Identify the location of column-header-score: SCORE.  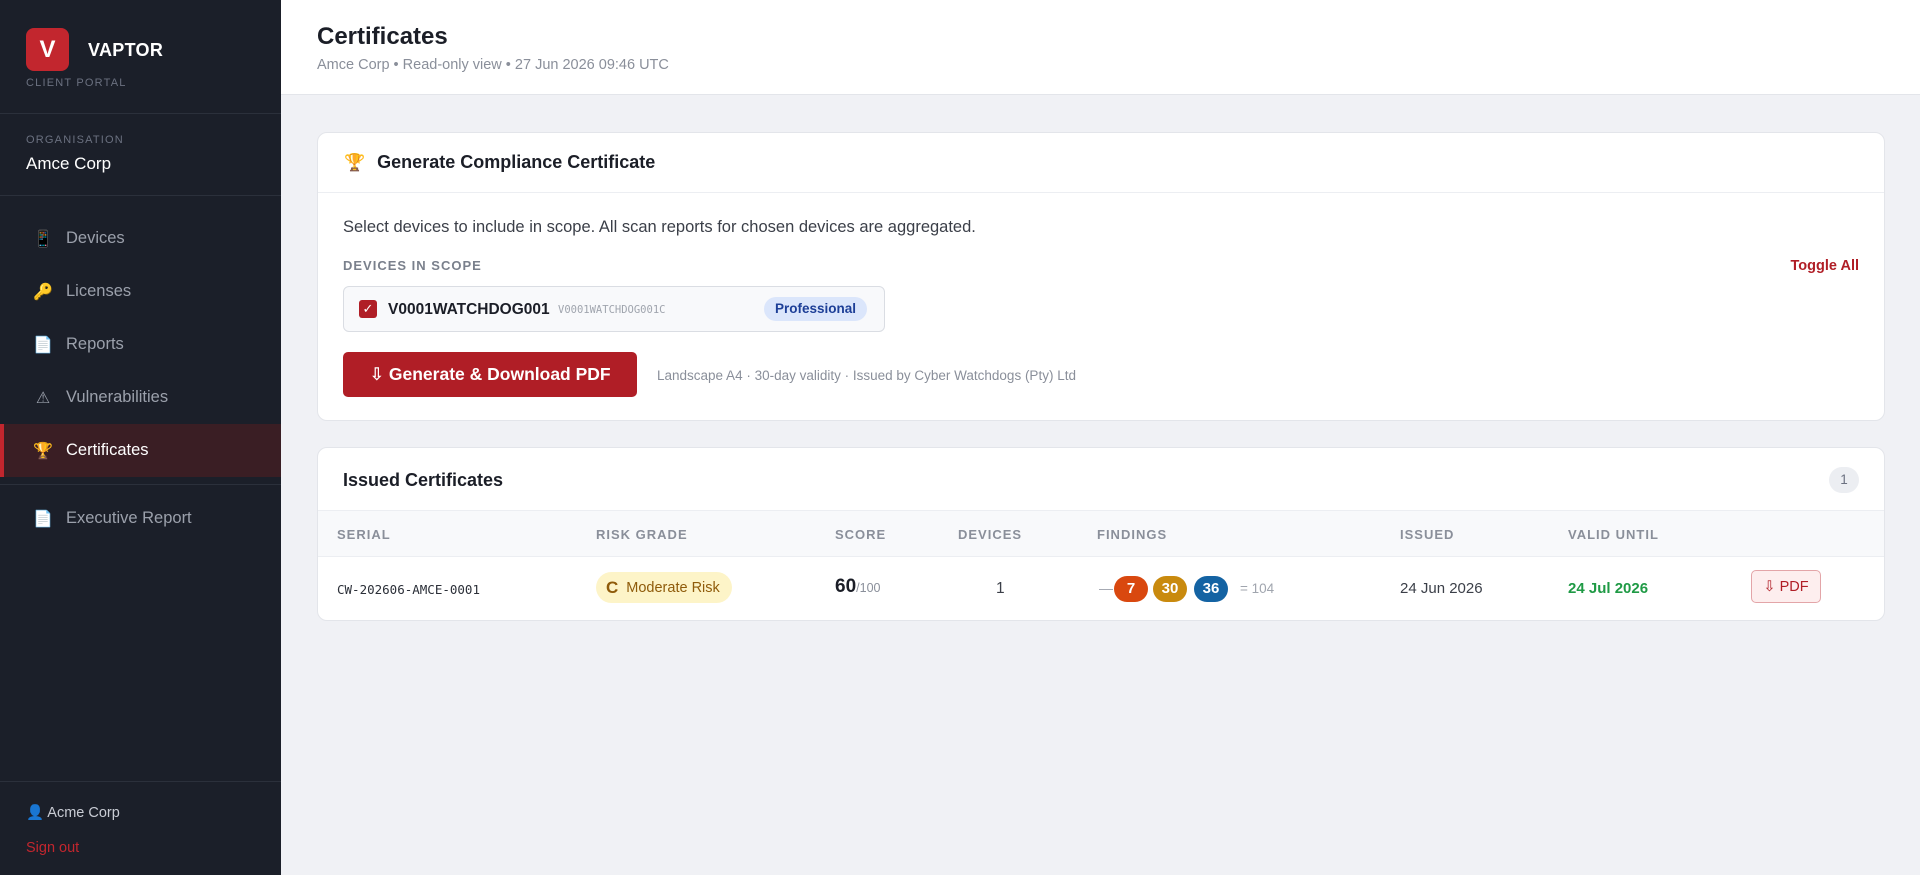
(861, 534).